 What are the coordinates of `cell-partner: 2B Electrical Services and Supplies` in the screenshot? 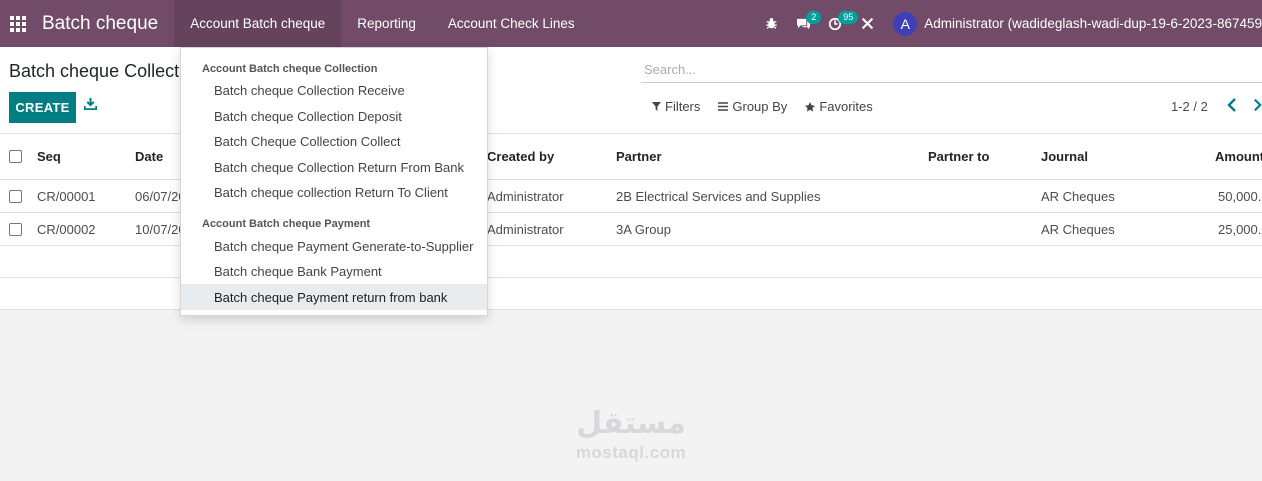 It's located at (718, 196).